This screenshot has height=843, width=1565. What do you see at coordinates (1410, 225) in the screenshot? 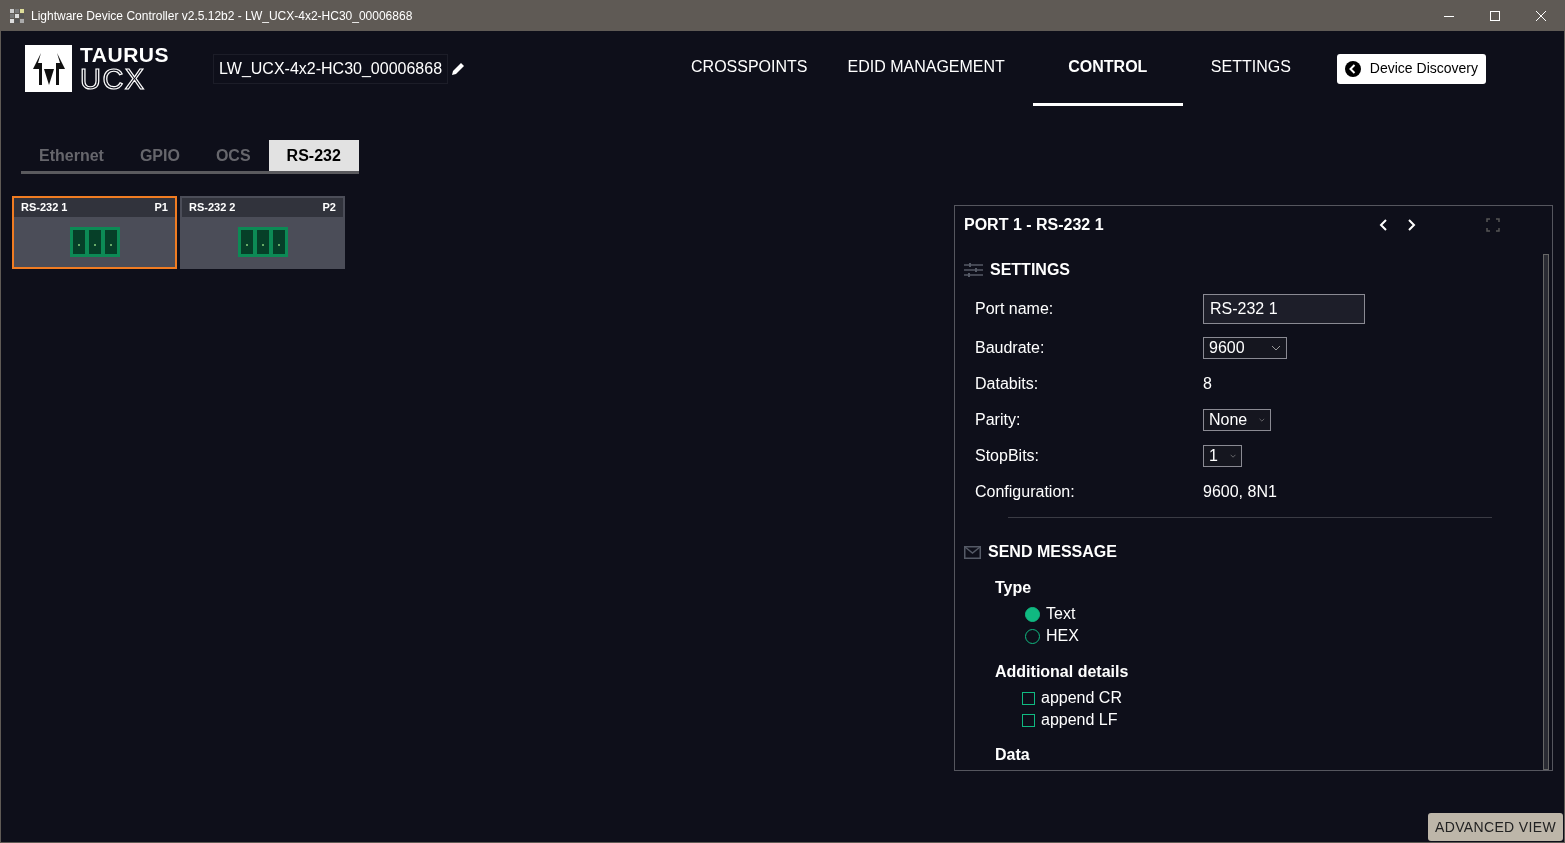
I see `chevron-right-icon` at bounding box center [1410, 225].